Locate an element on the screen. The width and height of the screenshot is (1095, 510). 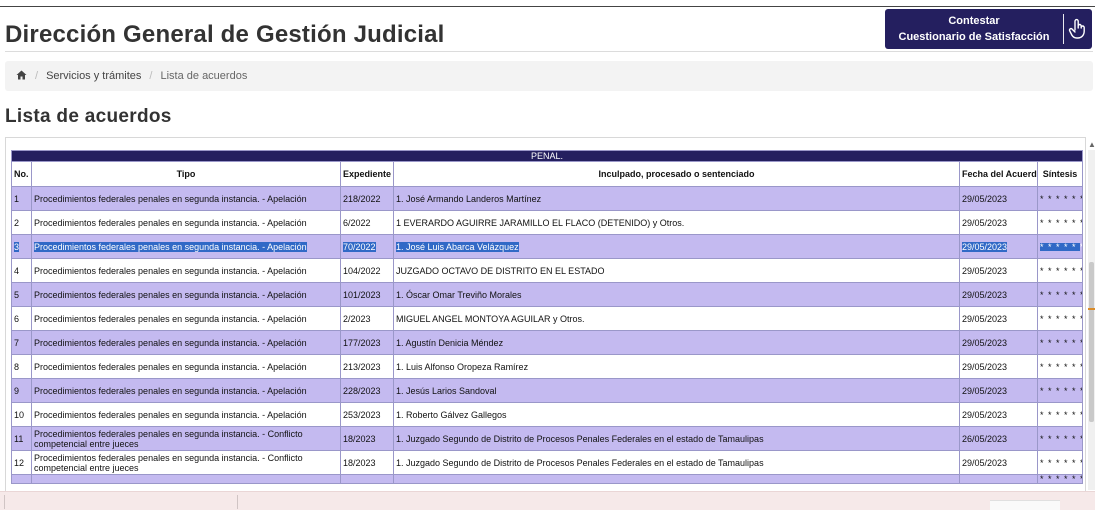
cell-no-text: 1 is located at coordinates (17, 198).